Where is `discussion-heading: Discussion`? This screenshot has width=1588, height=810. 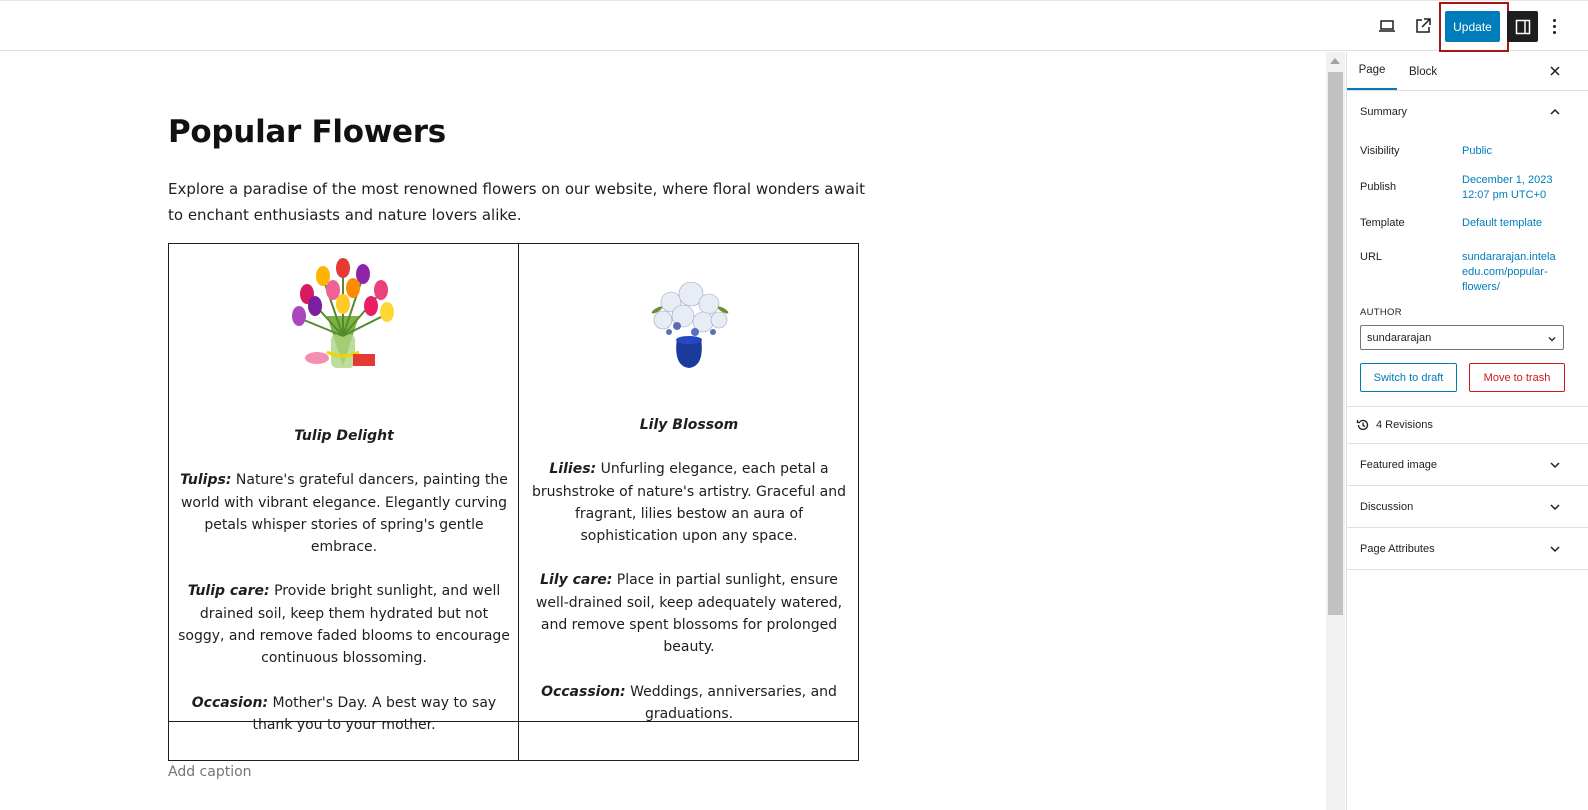
discussion-heading: Discussion is located at coordinates (1387, 506).